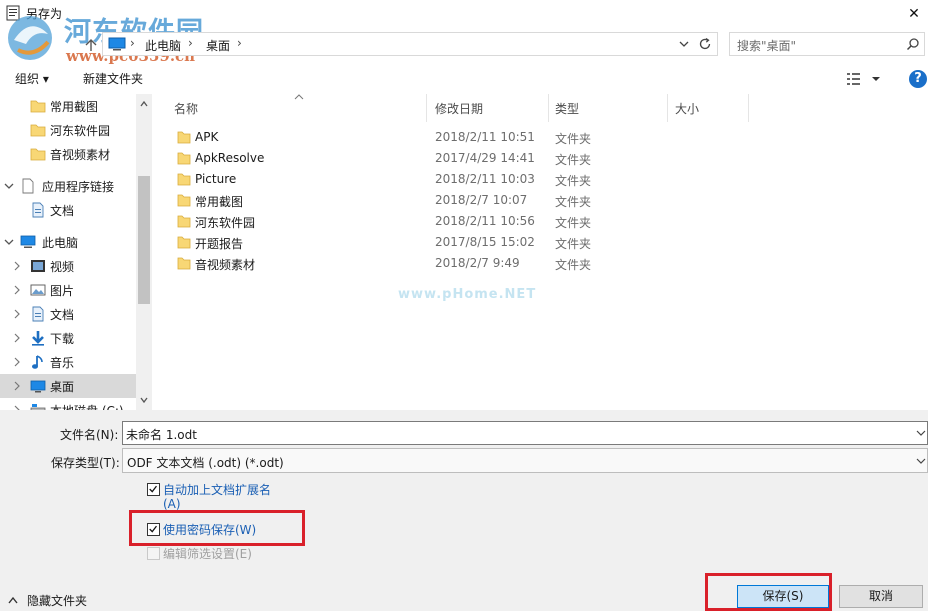  Describe the element at coordinates (485, 137) in the screenshot. I see `file-date: 2018/2/11 10:51` at that location.